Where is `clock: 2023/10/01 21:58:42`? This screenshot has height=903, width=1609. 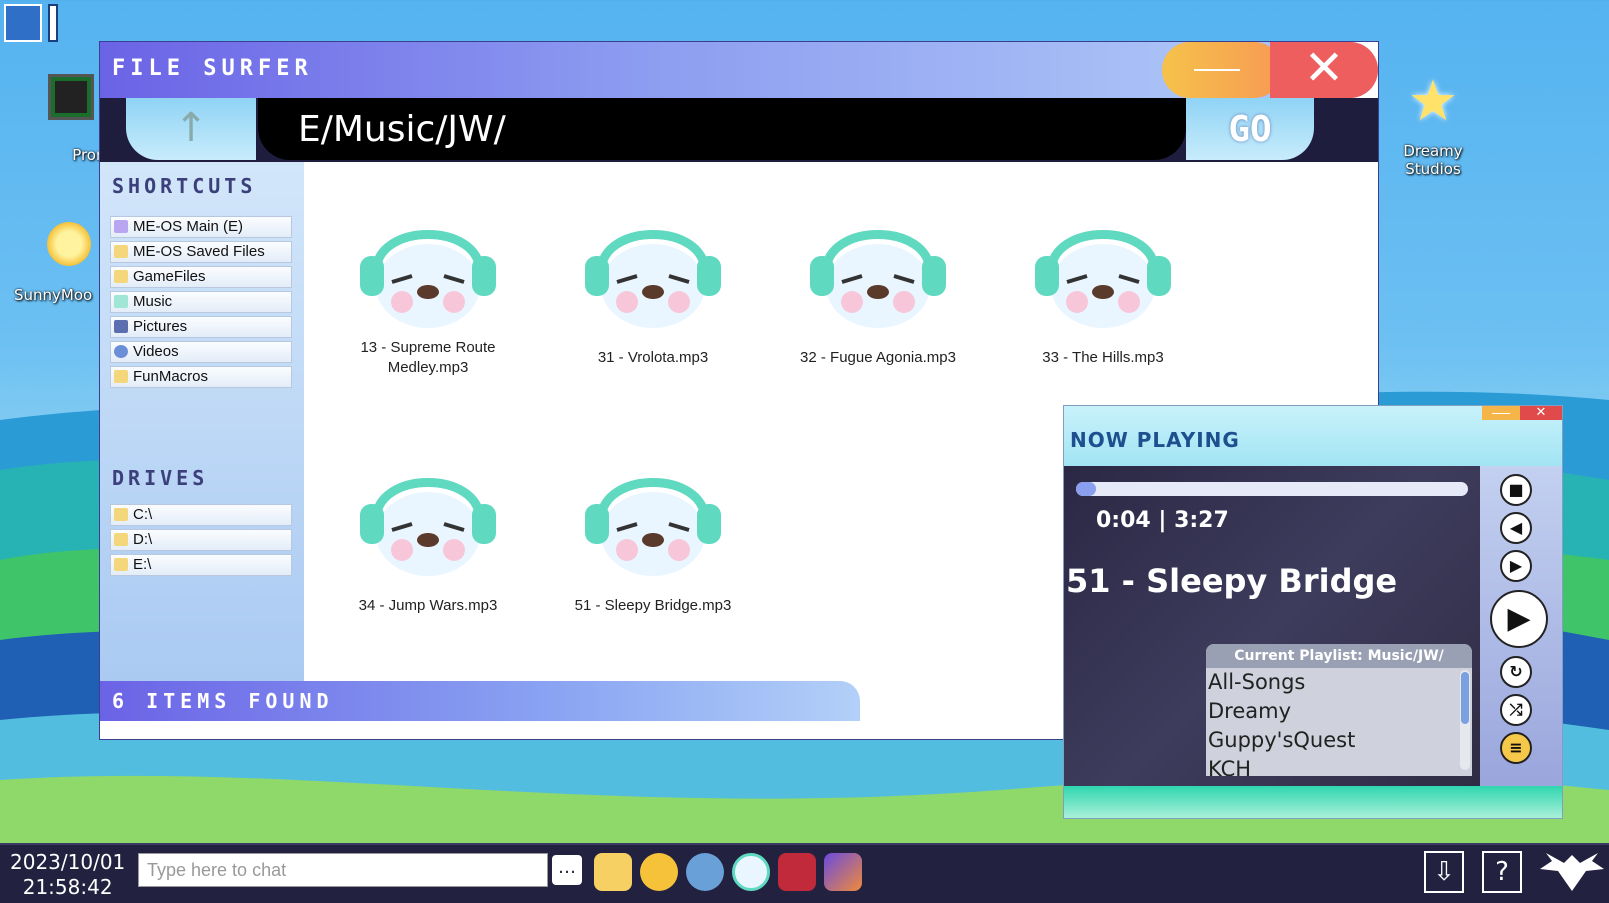
clock: 2023/10/01 21:58:42 is located at coordinates (67, 875).